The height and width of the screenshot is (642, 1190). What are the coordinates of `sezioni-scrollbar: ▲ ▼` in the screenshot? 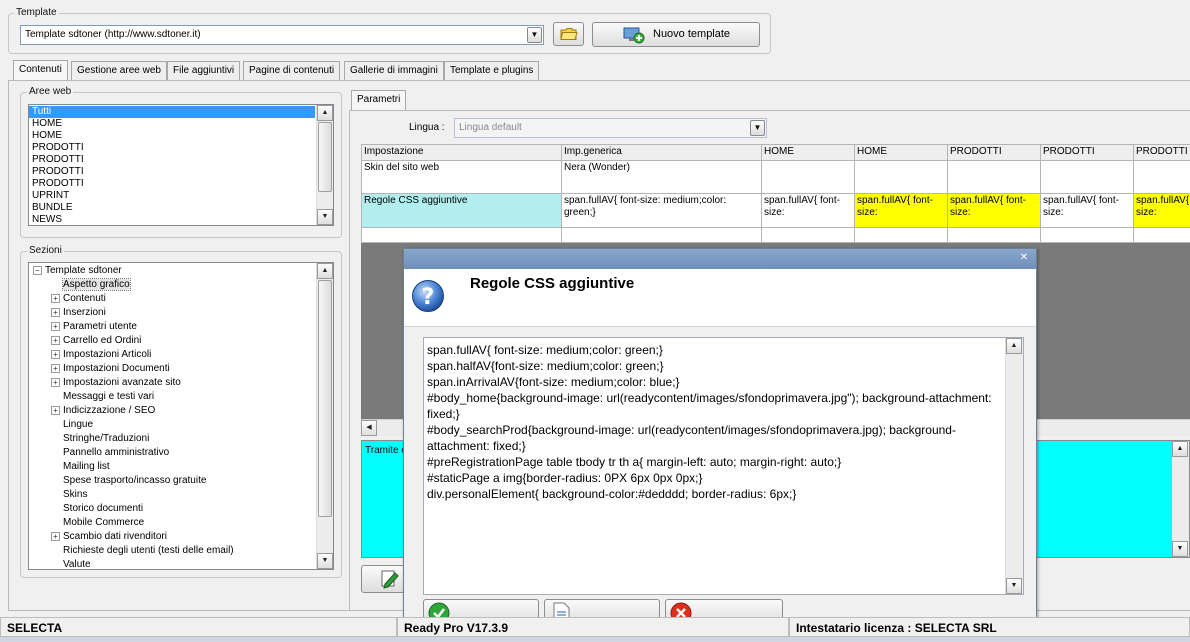 It's located at (324, 416).